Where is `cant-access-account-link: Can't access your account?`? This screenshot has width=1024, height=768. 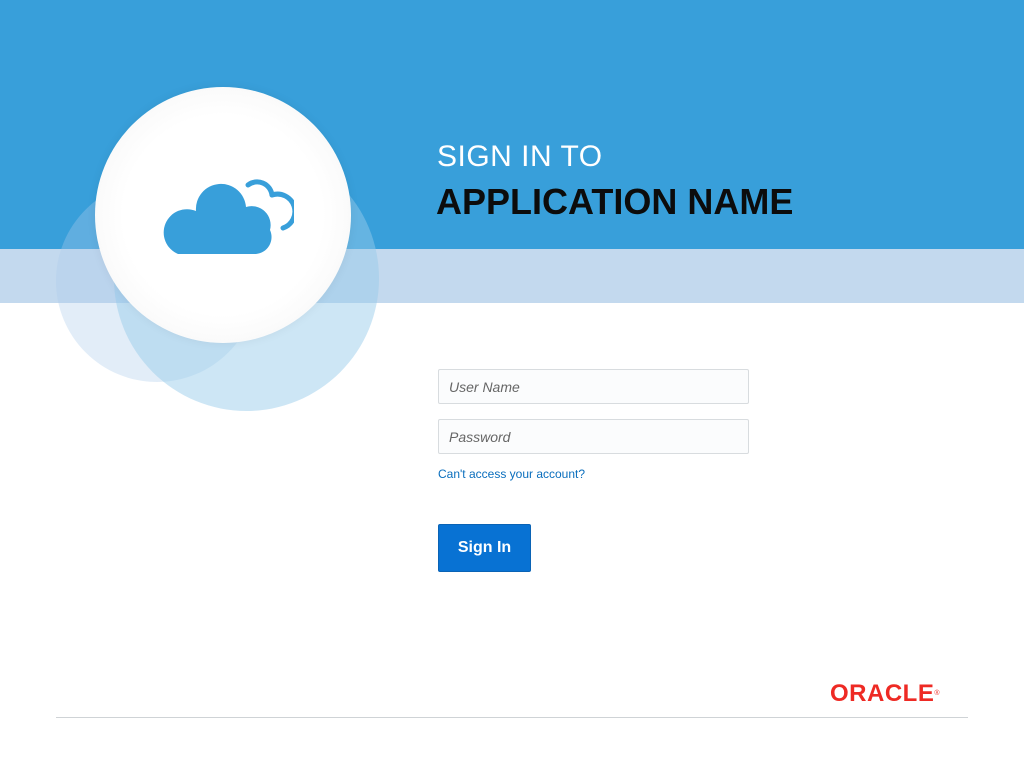 cant-access-account-link: Can't access your account? is located at coordinates (511, 474).